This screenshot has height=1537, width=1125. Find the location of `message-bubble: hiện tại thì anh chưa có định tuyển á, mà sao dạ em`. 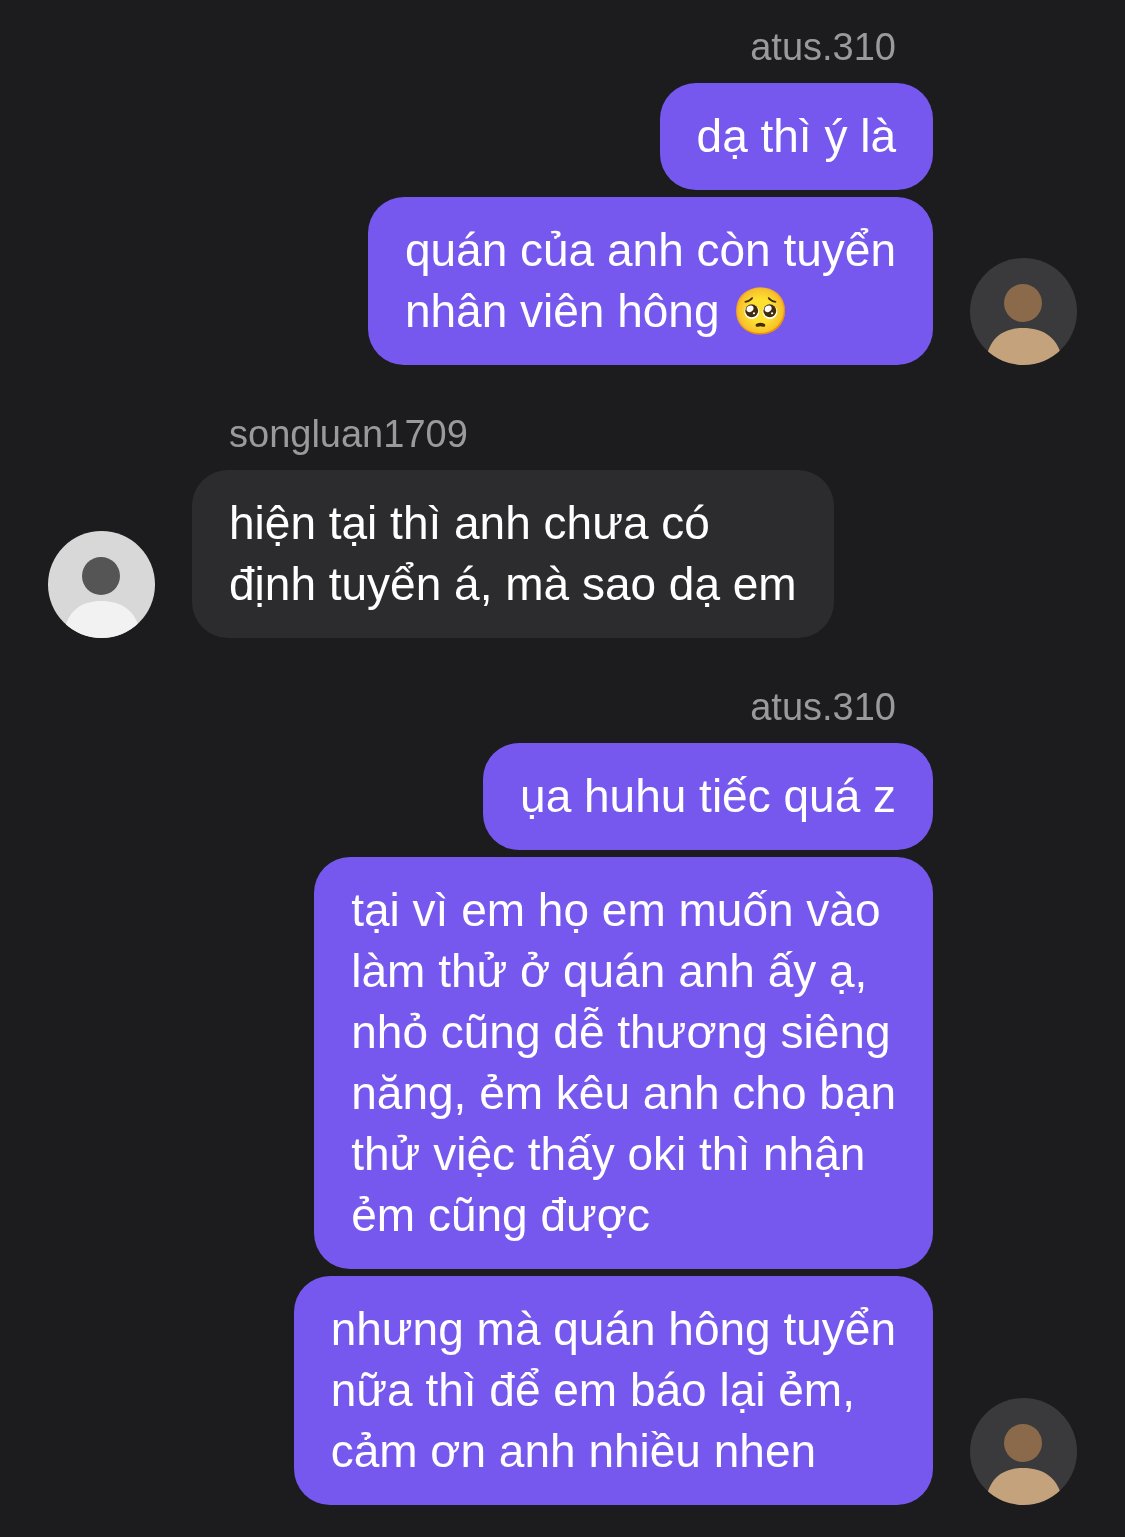

message-bubble: hiện tại thì anh chưa có định tuyển á, mà sao dạ em is located at coordinates (513, 554).